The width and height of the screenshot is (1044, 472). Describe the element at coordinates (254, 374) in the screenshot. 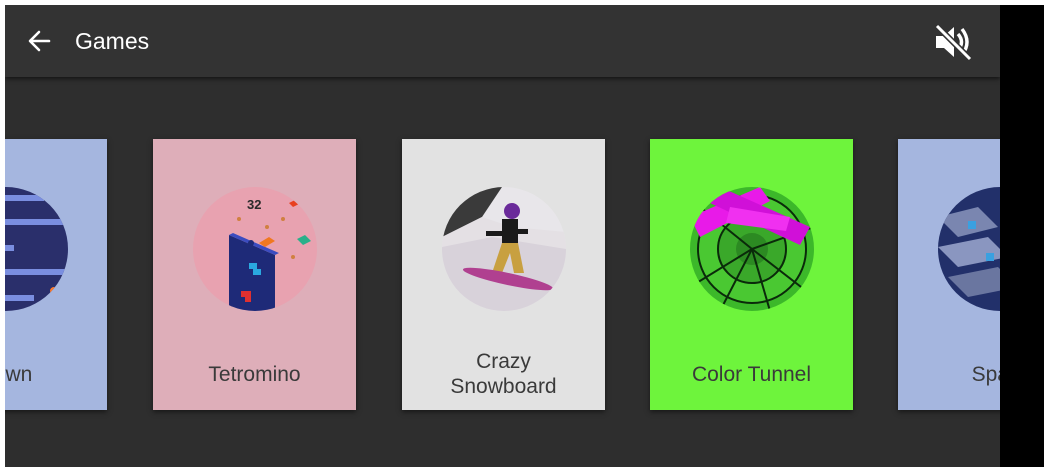

I see `game-label-tetromino: Tetromino` at that location.